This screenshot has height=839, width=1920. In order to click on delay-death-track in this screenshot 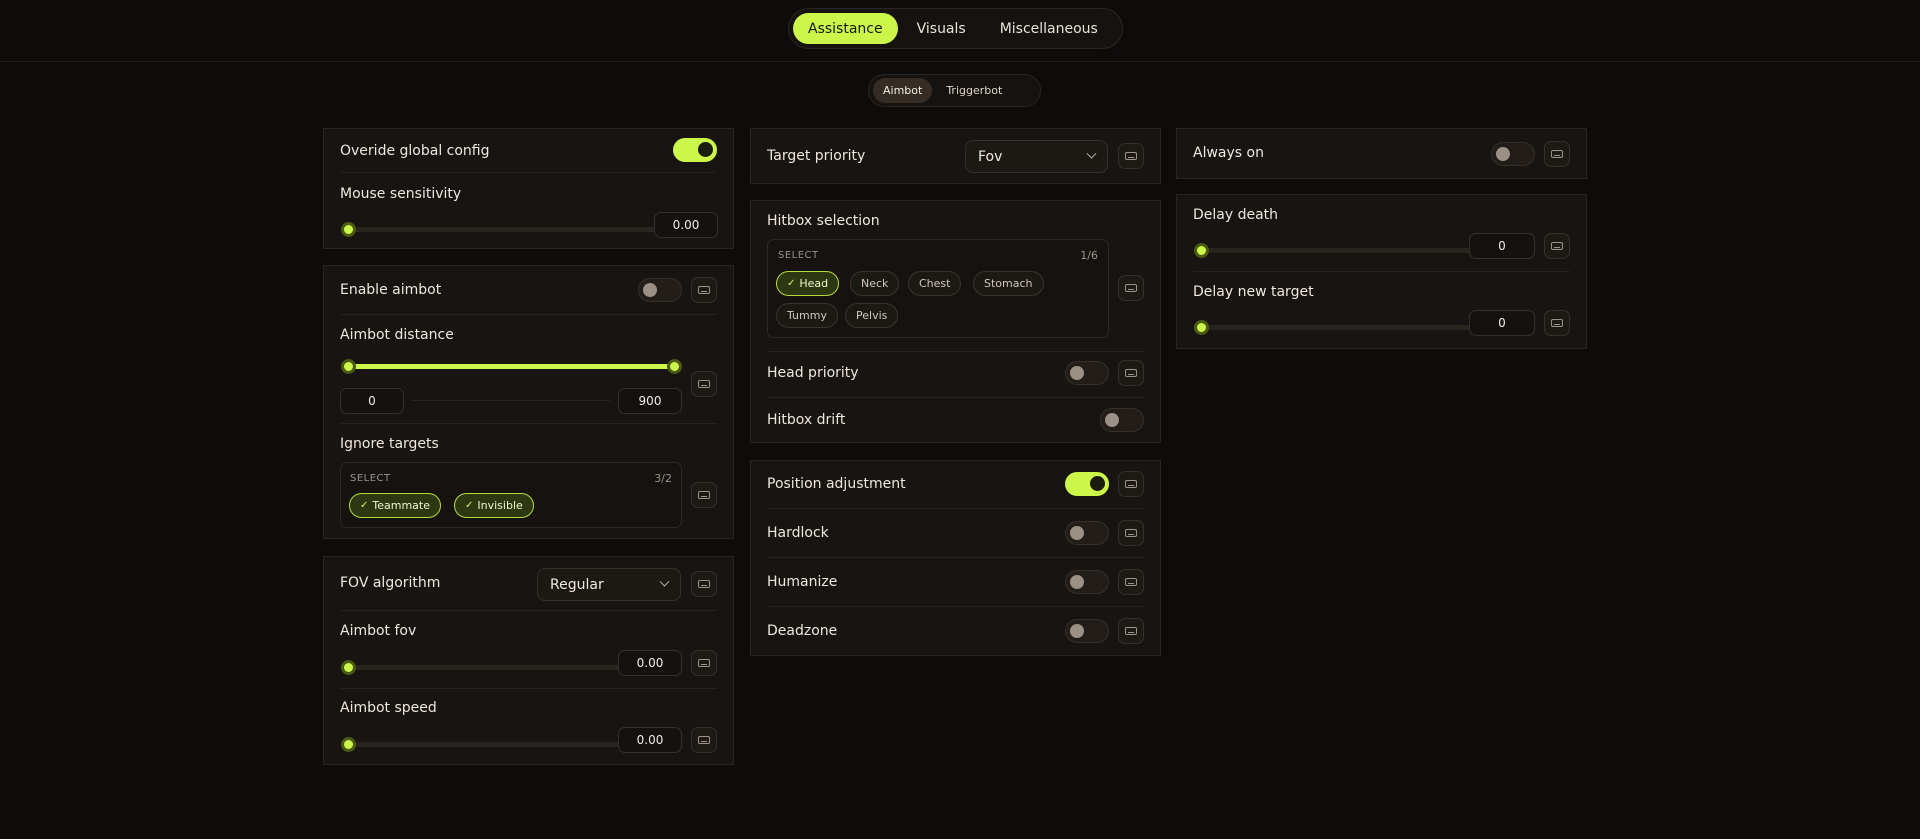, I will do `click(1340, 250)`.